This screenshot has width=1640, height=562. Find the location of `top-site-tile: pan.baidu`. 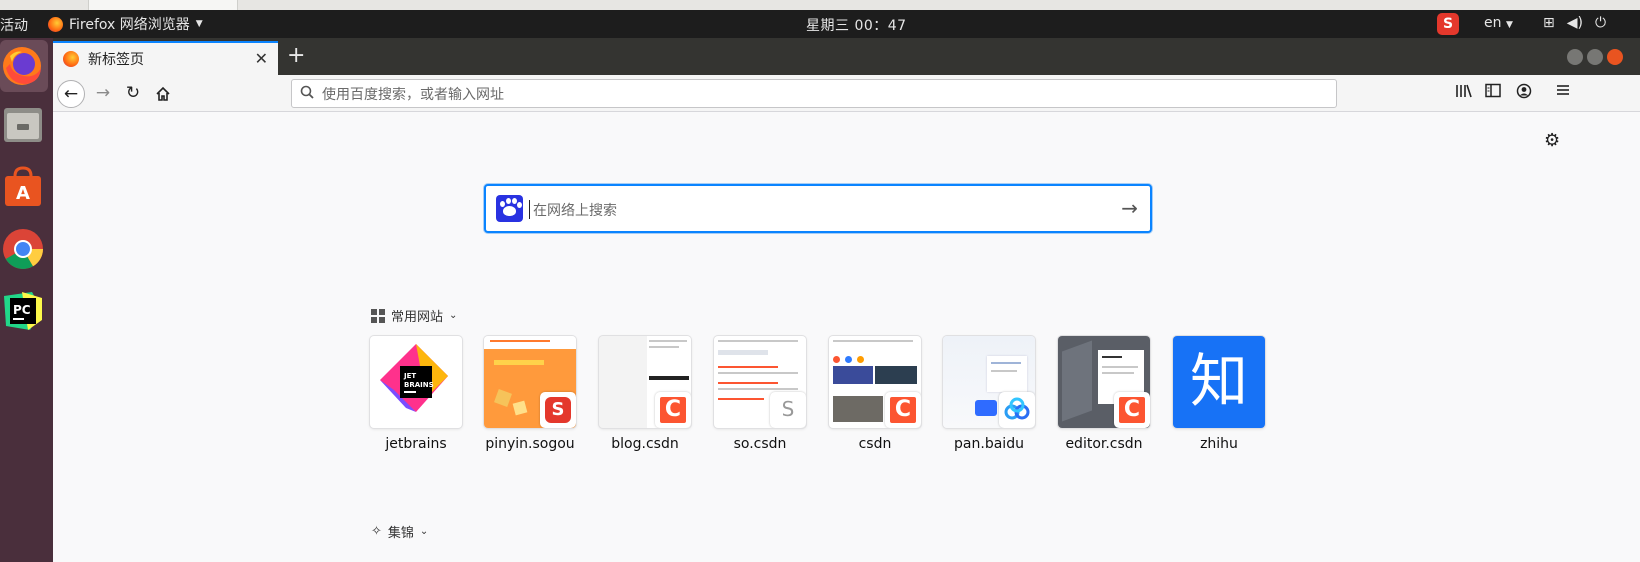

top-site-tile: pan.baidu is located at coordinates (989, 394).